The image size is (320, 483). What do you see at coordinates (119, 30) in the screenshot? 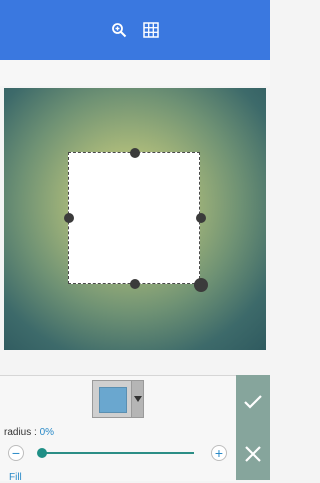
I see `zoom-in-icon` at bounding box center [119, 30].